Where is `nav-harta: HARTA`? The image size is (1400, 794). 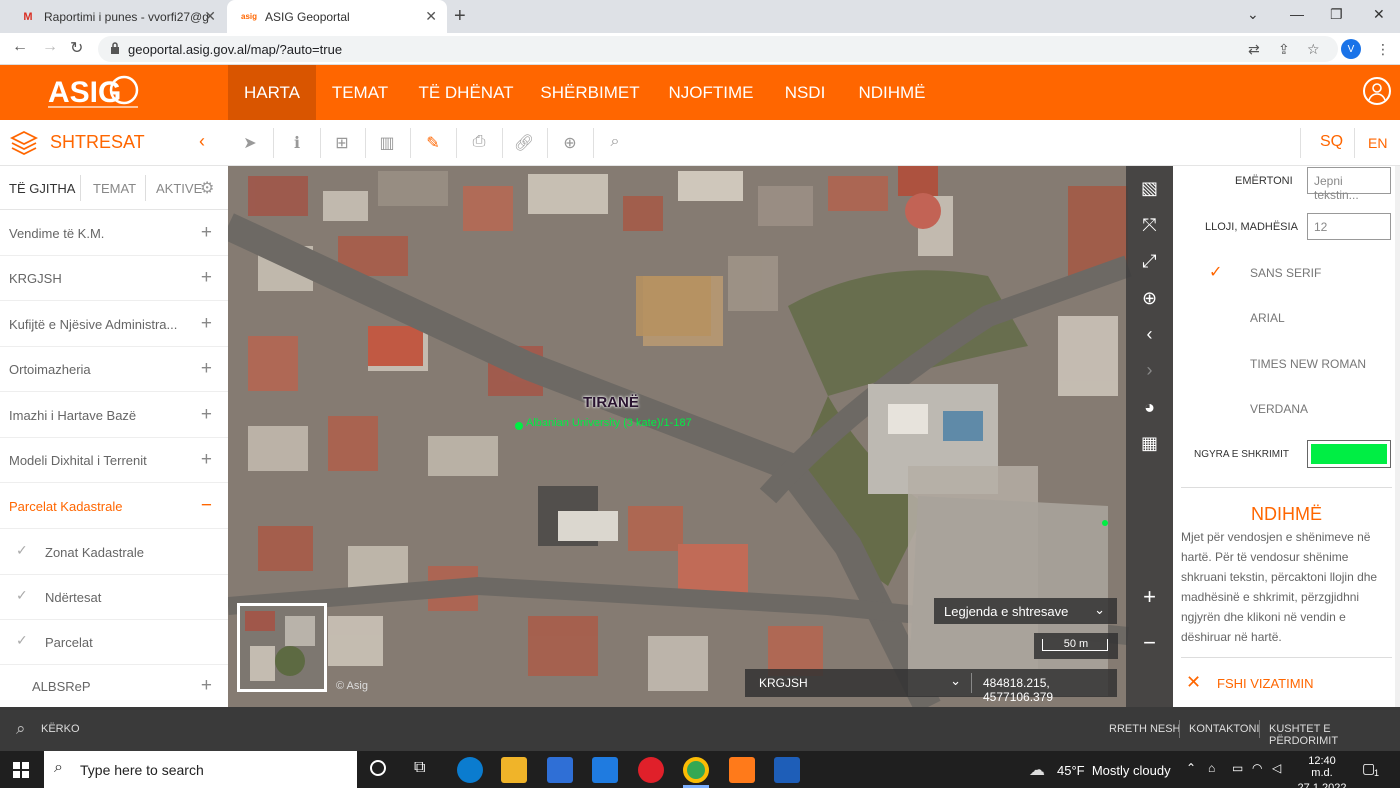 nav-harta: HARTA is located at coordinates (272, 92).